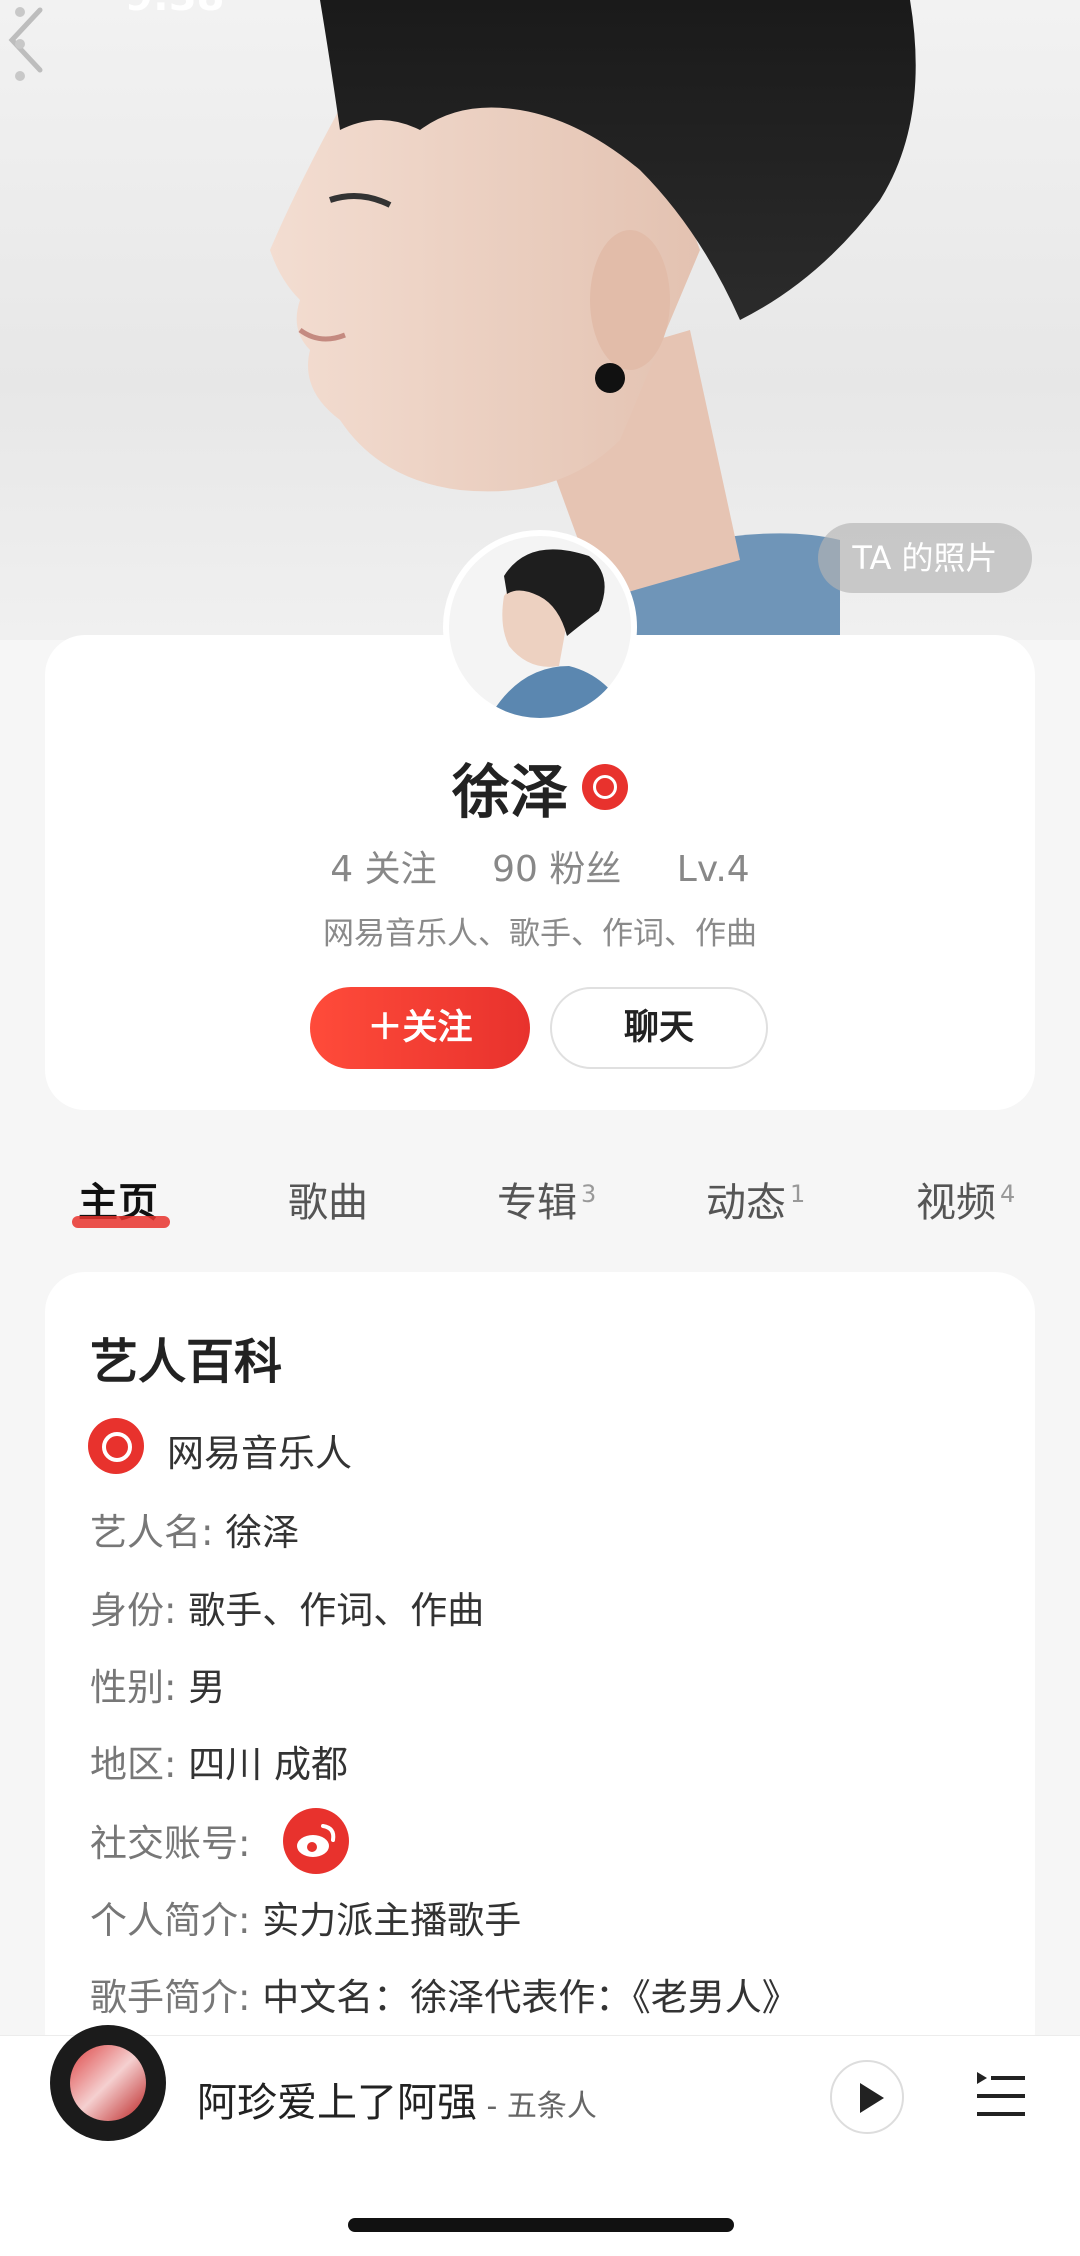 This screenshot has height=2256, width=1080. I want to click on wiki-intro: 个人简介: 实力派主播歌手, so click(305, 1917).